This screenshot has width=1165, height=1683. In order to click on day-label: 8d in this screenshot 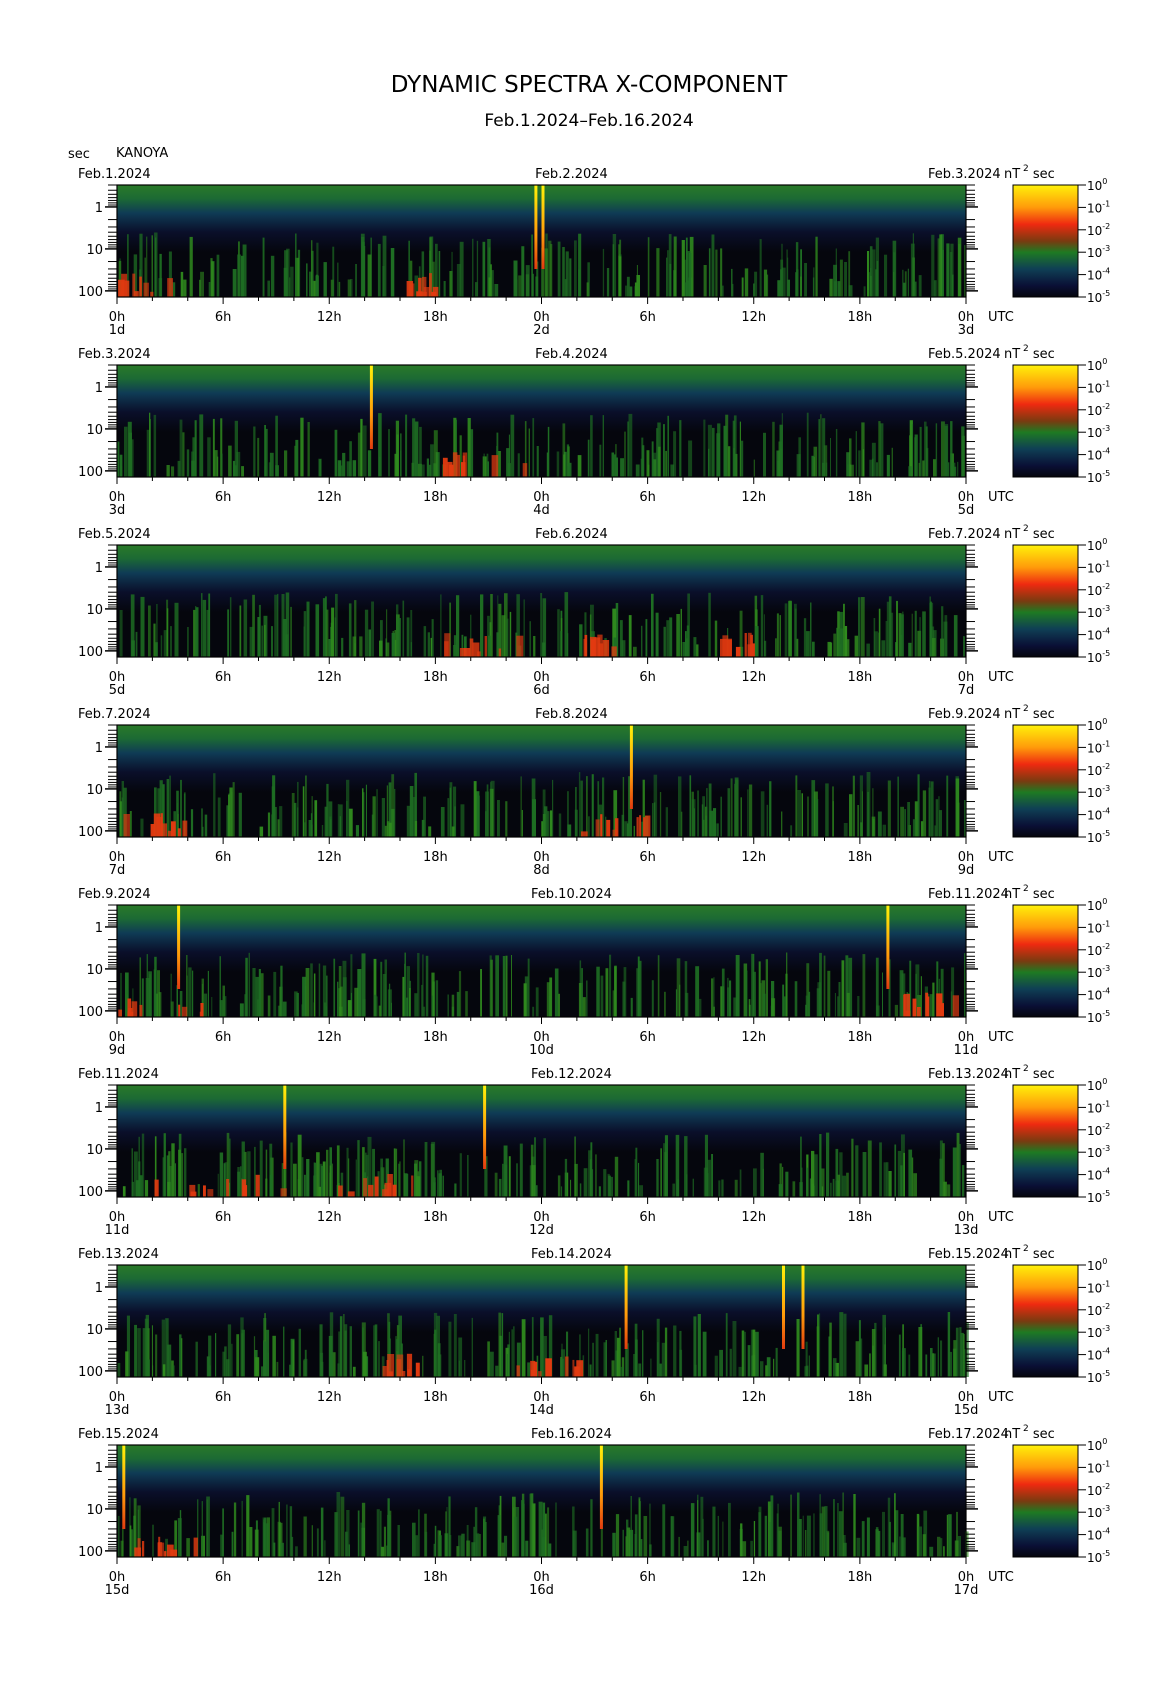, I will do `click(541, 870)`.